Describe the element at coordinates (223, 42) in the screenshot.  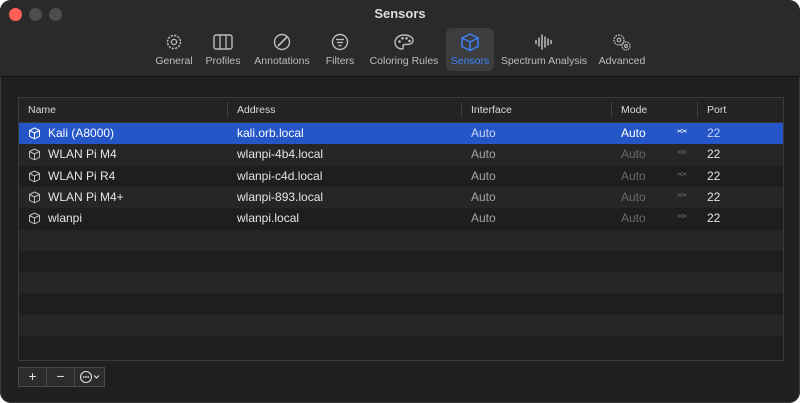
I see `columns-icon` at that location.